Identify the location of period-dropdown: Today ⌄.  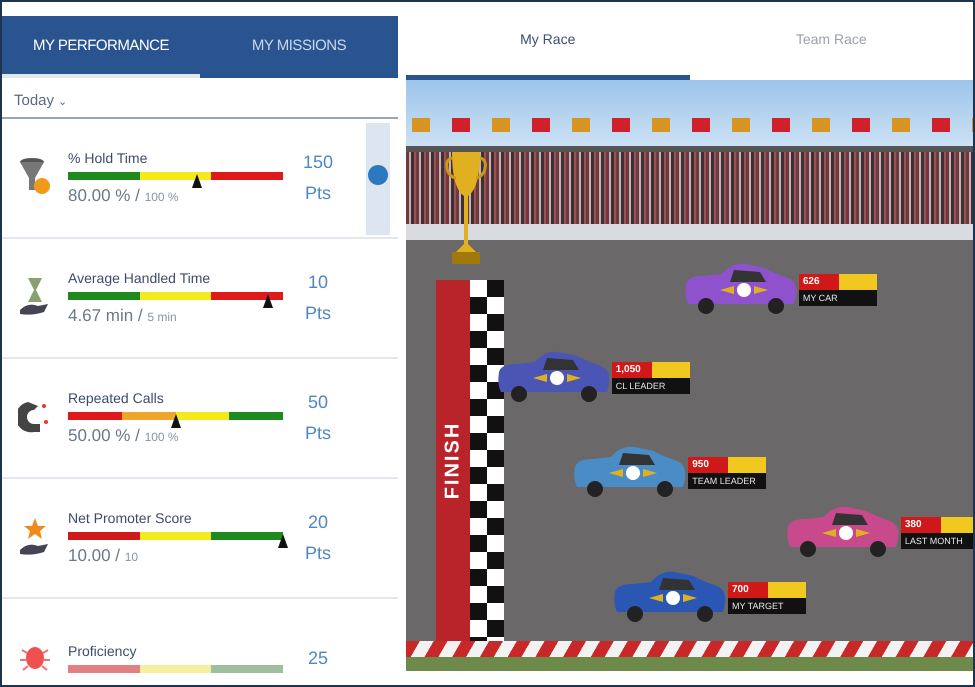
(41, 100).